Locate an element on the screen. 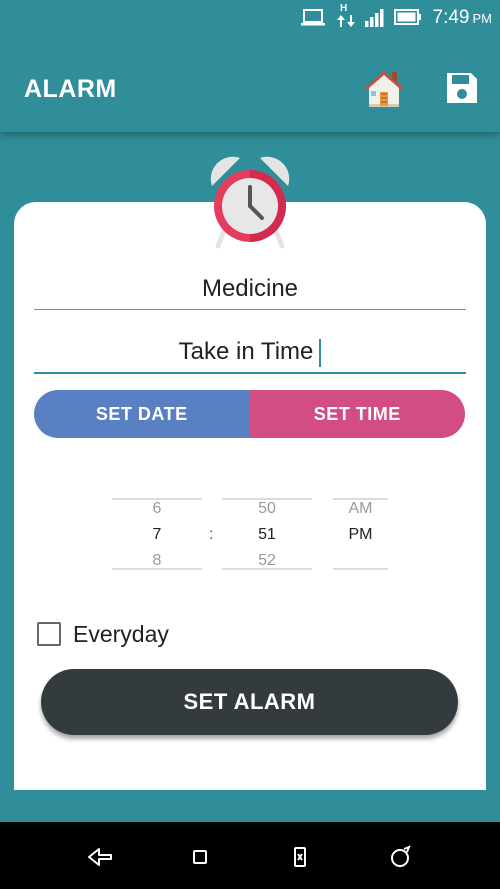 The width and height of the screenshot is (500, 889). ampm-selected: PM is located at coordinates (360, 534).